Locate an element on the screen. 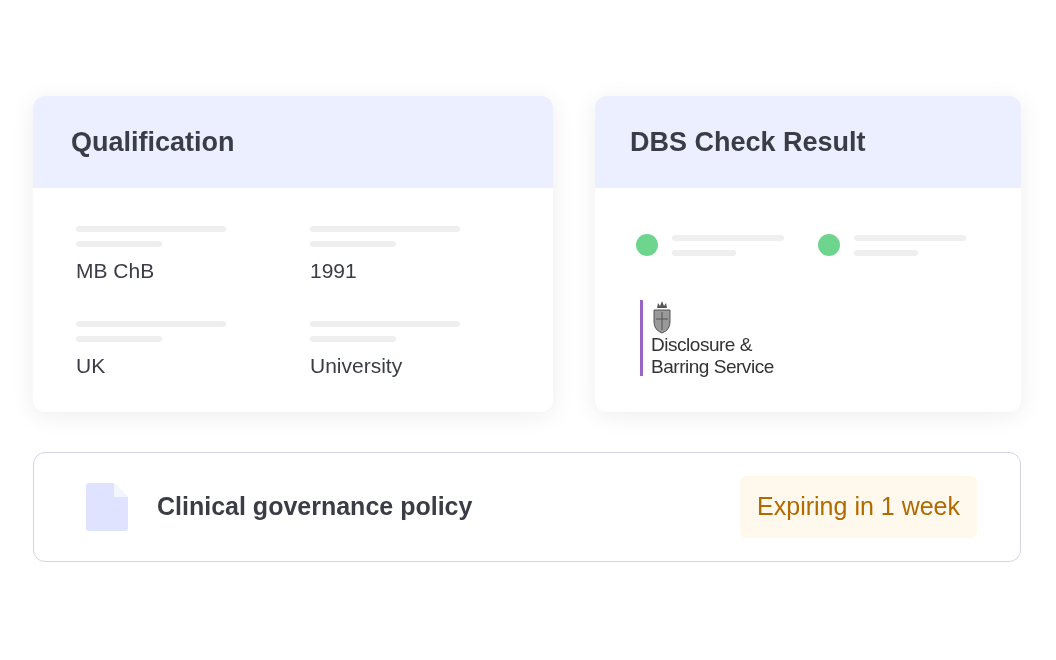  field-value: University is located at coordinates (357, 366).